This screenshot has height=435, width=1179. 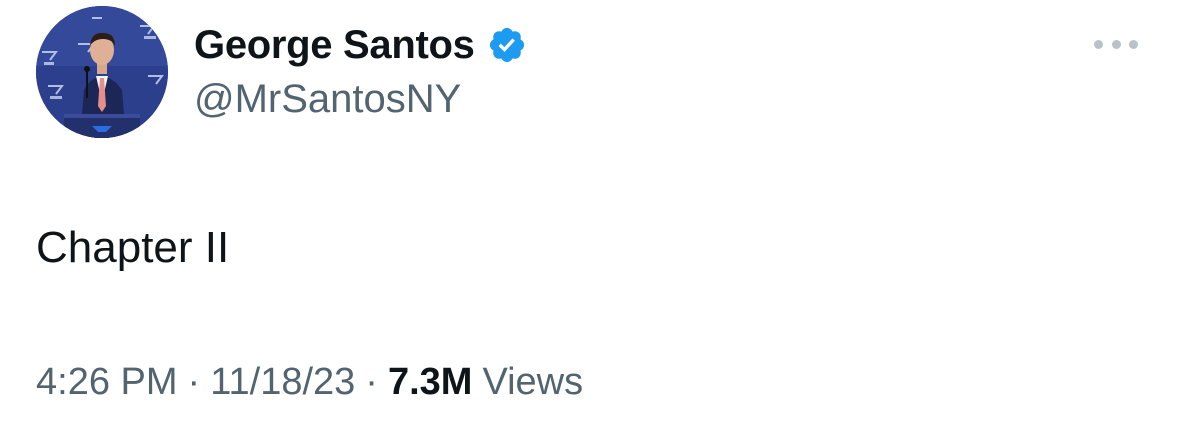 I want to click on profile-photo-icon, so click(x=102, y=72).